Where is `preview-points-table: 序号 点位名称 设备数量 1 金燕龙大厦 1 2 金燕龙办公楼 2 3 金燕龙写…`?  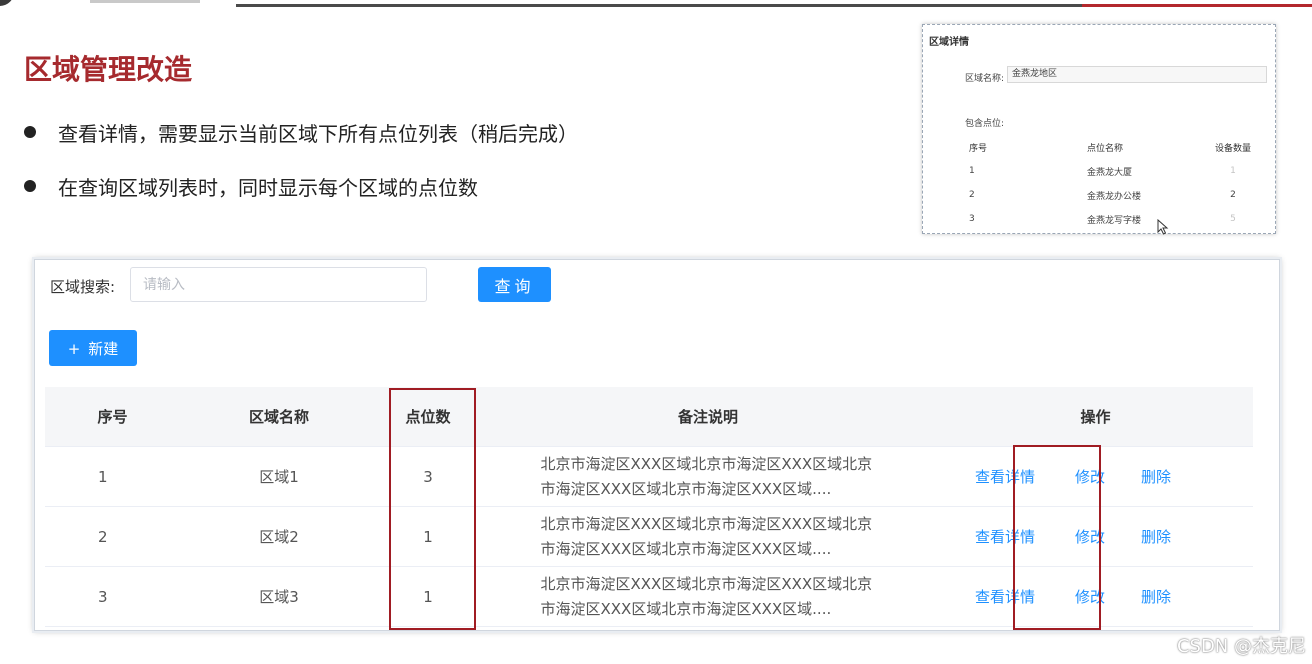
preview-points-table: 序号 点位名称 设备数量 1 金燕龙大厦 1 2 金燕龙办公楼 2 3 金燕龙写… is located at coordinates (1113, 183).